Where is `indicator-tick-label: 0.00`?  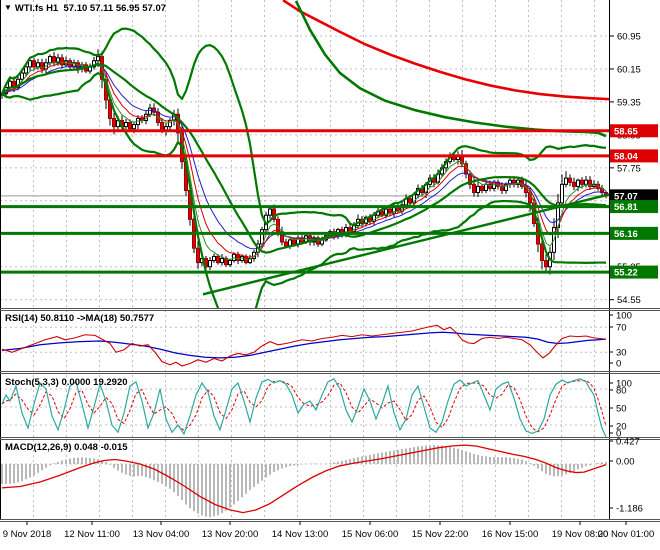
indicator-tick-label: 0.00 is located at coordinates (625, 462).